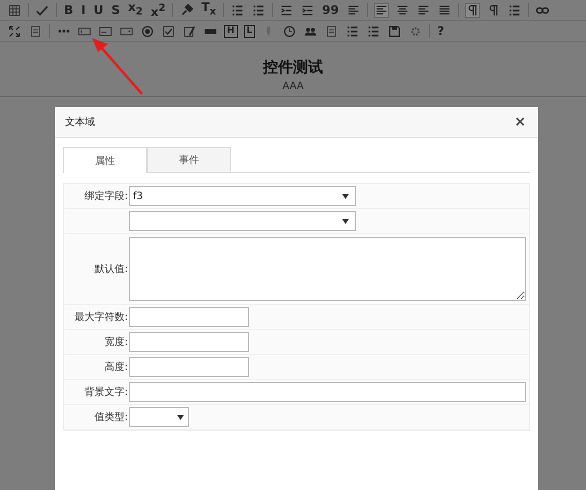 The width and height of the screenshot is (586, 490). I want to click on document-subtitle: AAA, so click(293, 86).